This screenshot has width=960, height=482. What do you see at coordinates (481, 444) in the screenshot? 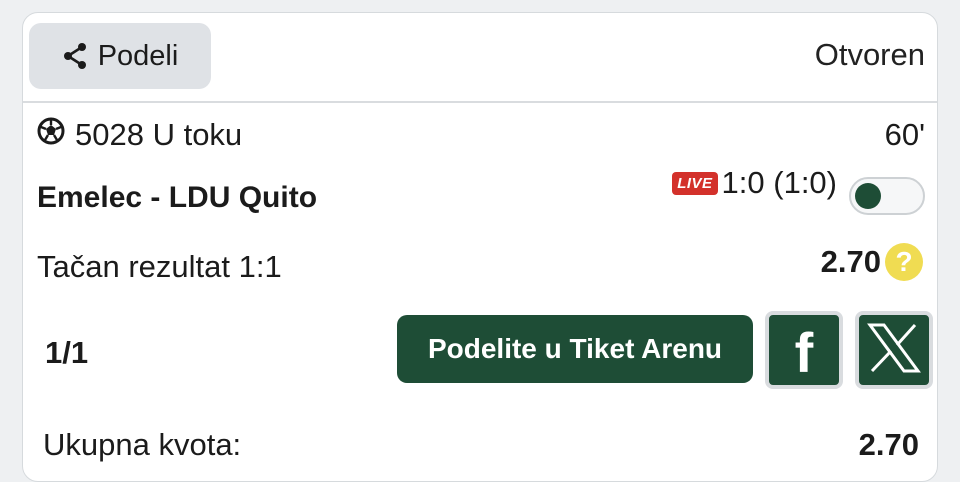
I see `total-odds-row: Ukupna kvota: 2.70` at bounding box center [481, 444].